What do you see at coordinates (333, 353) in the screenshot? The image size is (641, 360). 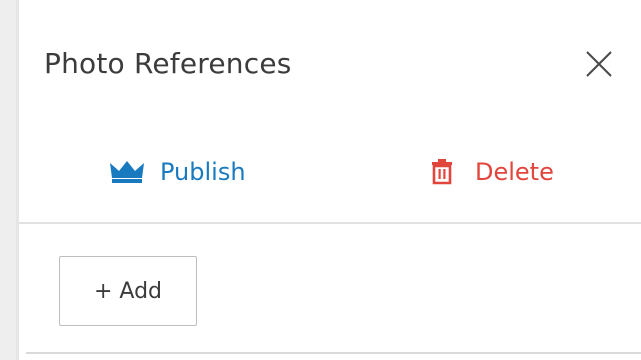 I see `list-divider` at bounding box center [333, 353].